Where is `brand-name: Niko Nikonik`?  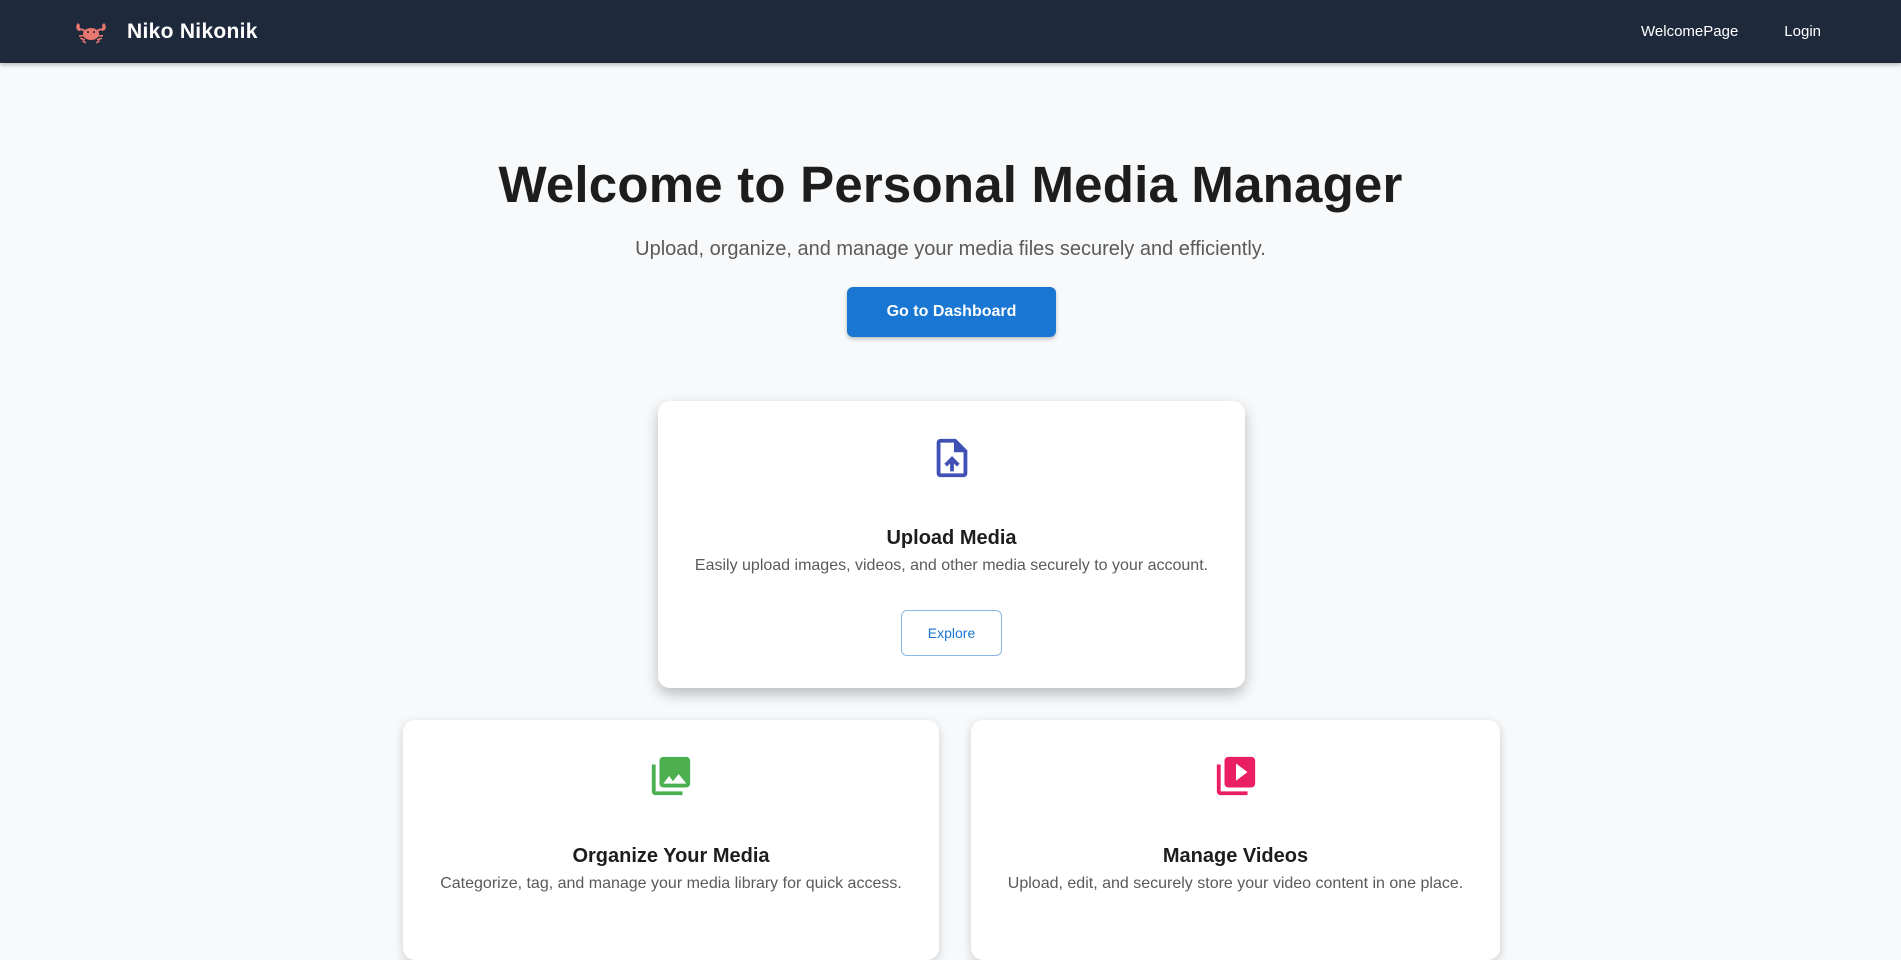
brand-name: Niko Nikonik is located at coordinates (192, 31).